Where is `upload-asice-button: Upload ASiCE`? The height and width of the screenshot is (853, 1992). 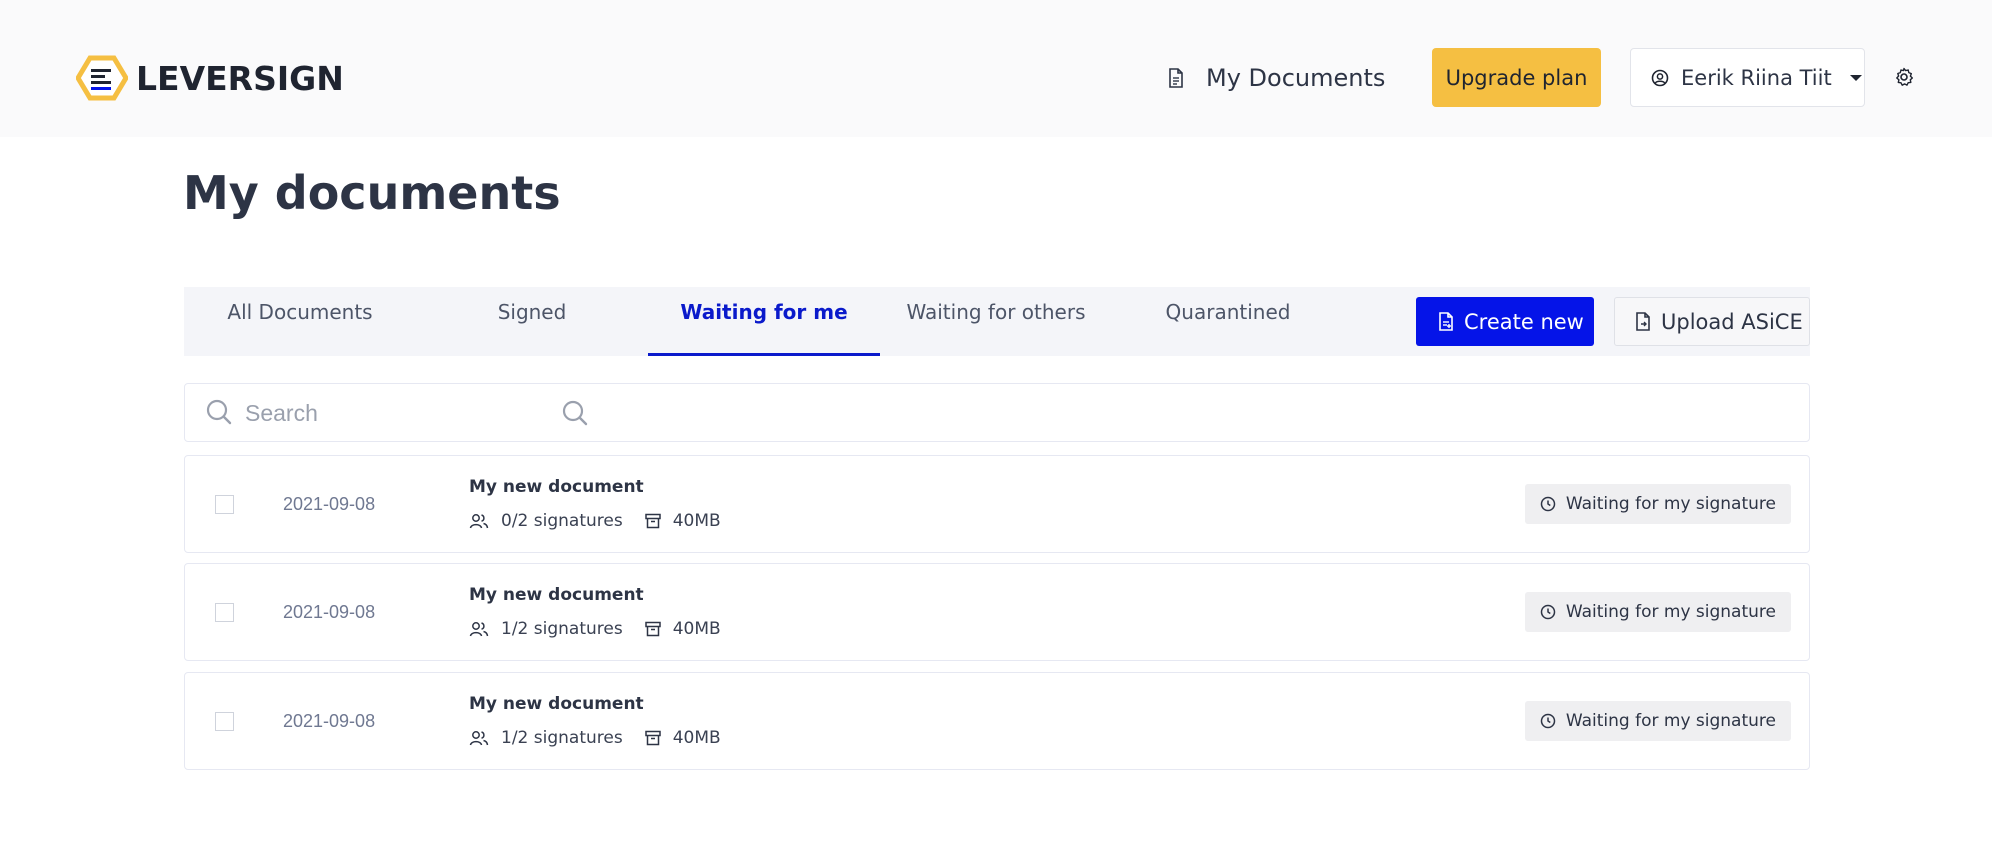 upload-asice-button: Upload ASiCE is located at coordinates (1712, 321).